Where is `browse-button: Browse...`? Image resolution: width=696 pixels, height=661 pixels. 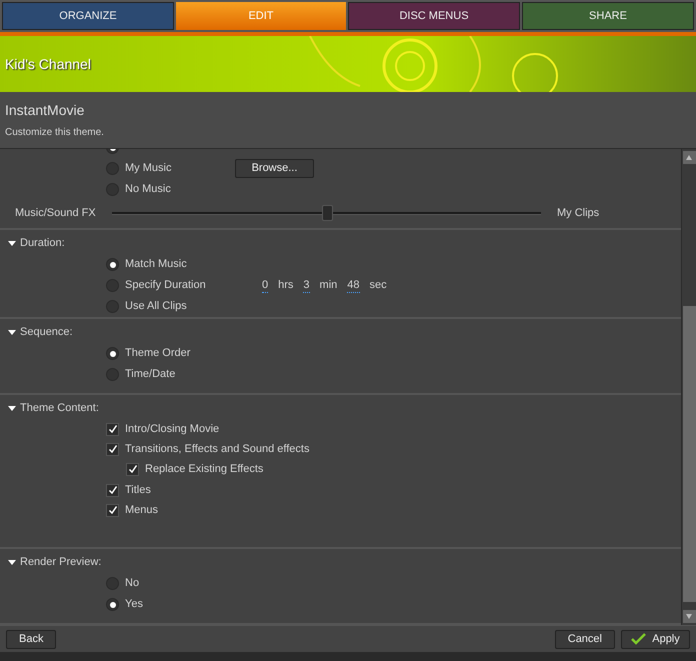 browse-button: Browse... is located at coordinates (274, 168).